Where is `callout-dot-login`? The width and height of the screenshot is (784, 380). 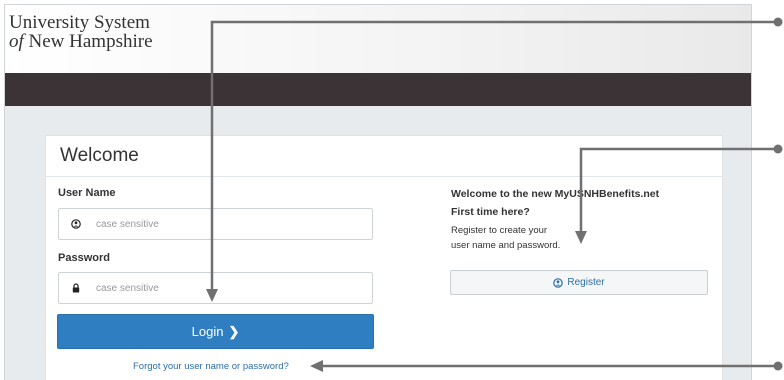
callout-dot-login is located at coordinates (778, 22).